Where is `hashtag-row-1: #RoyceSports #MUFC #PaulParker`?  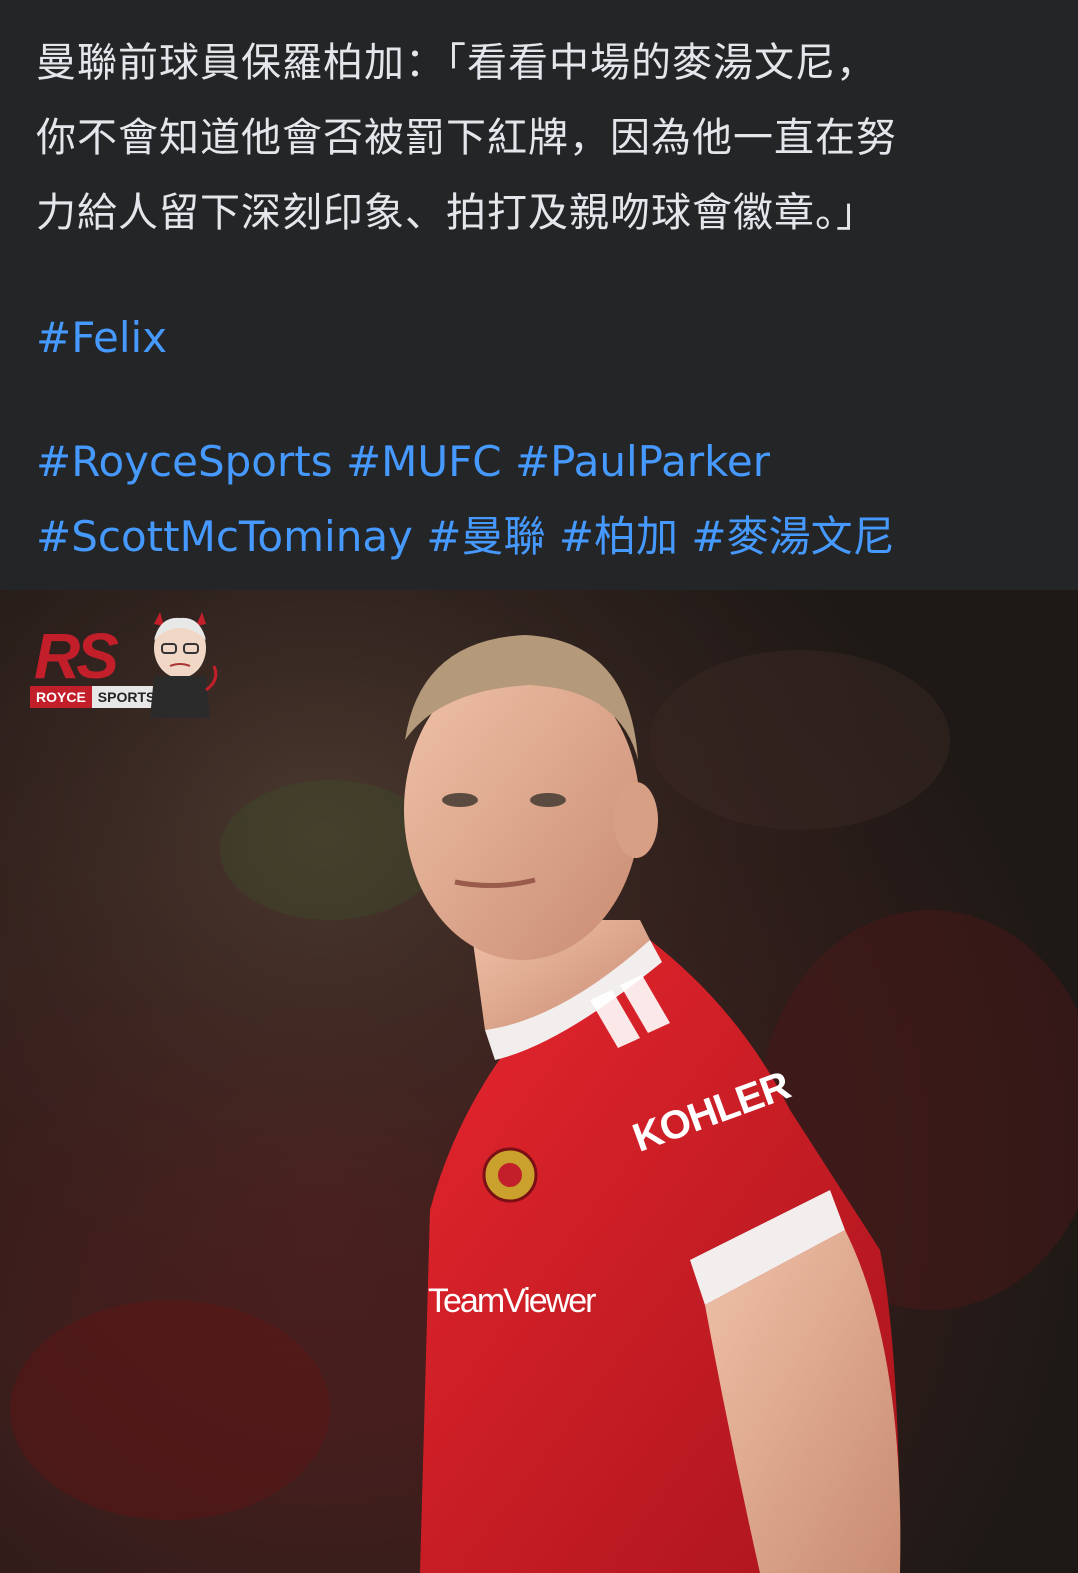
hashtag-row-1: #RoyceSports #MUFC #PaulParker is located at coordinates (541, 461).